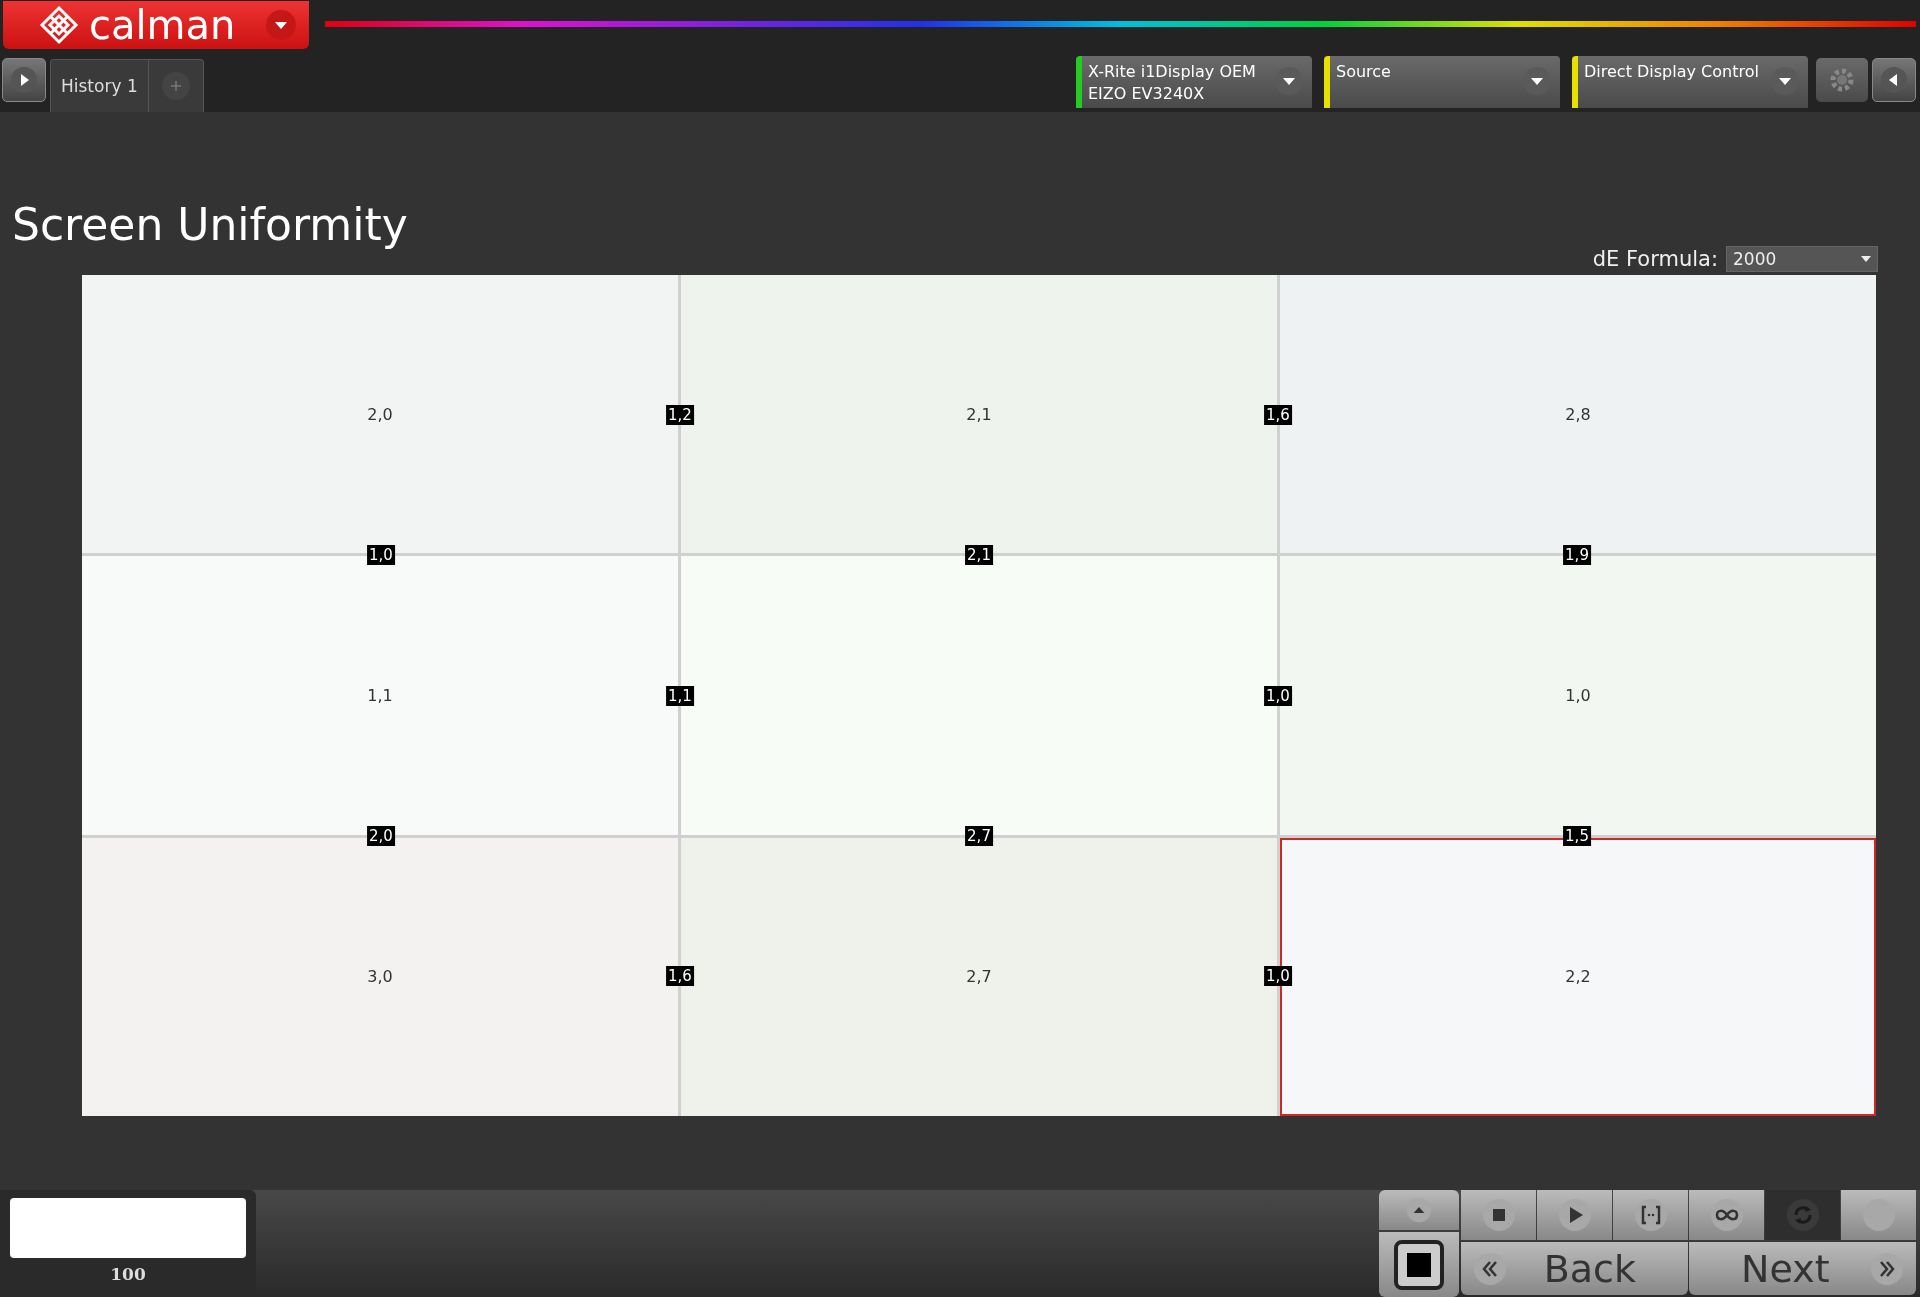 Image resolution: width=1920 pixels, height=1297 pixels. I want to click on logo-text: calman, so click(162, 25).